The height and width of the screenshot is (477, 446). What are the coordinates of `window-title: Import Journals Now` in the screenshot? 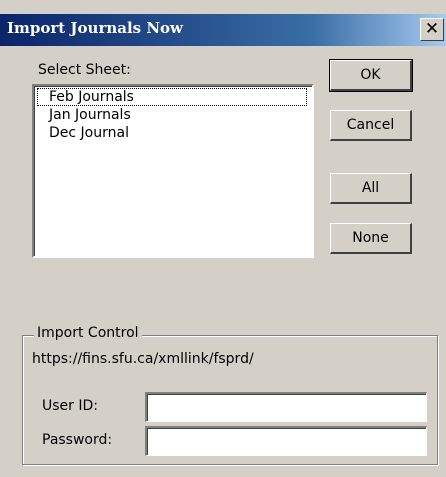 It's located at (95, 28).